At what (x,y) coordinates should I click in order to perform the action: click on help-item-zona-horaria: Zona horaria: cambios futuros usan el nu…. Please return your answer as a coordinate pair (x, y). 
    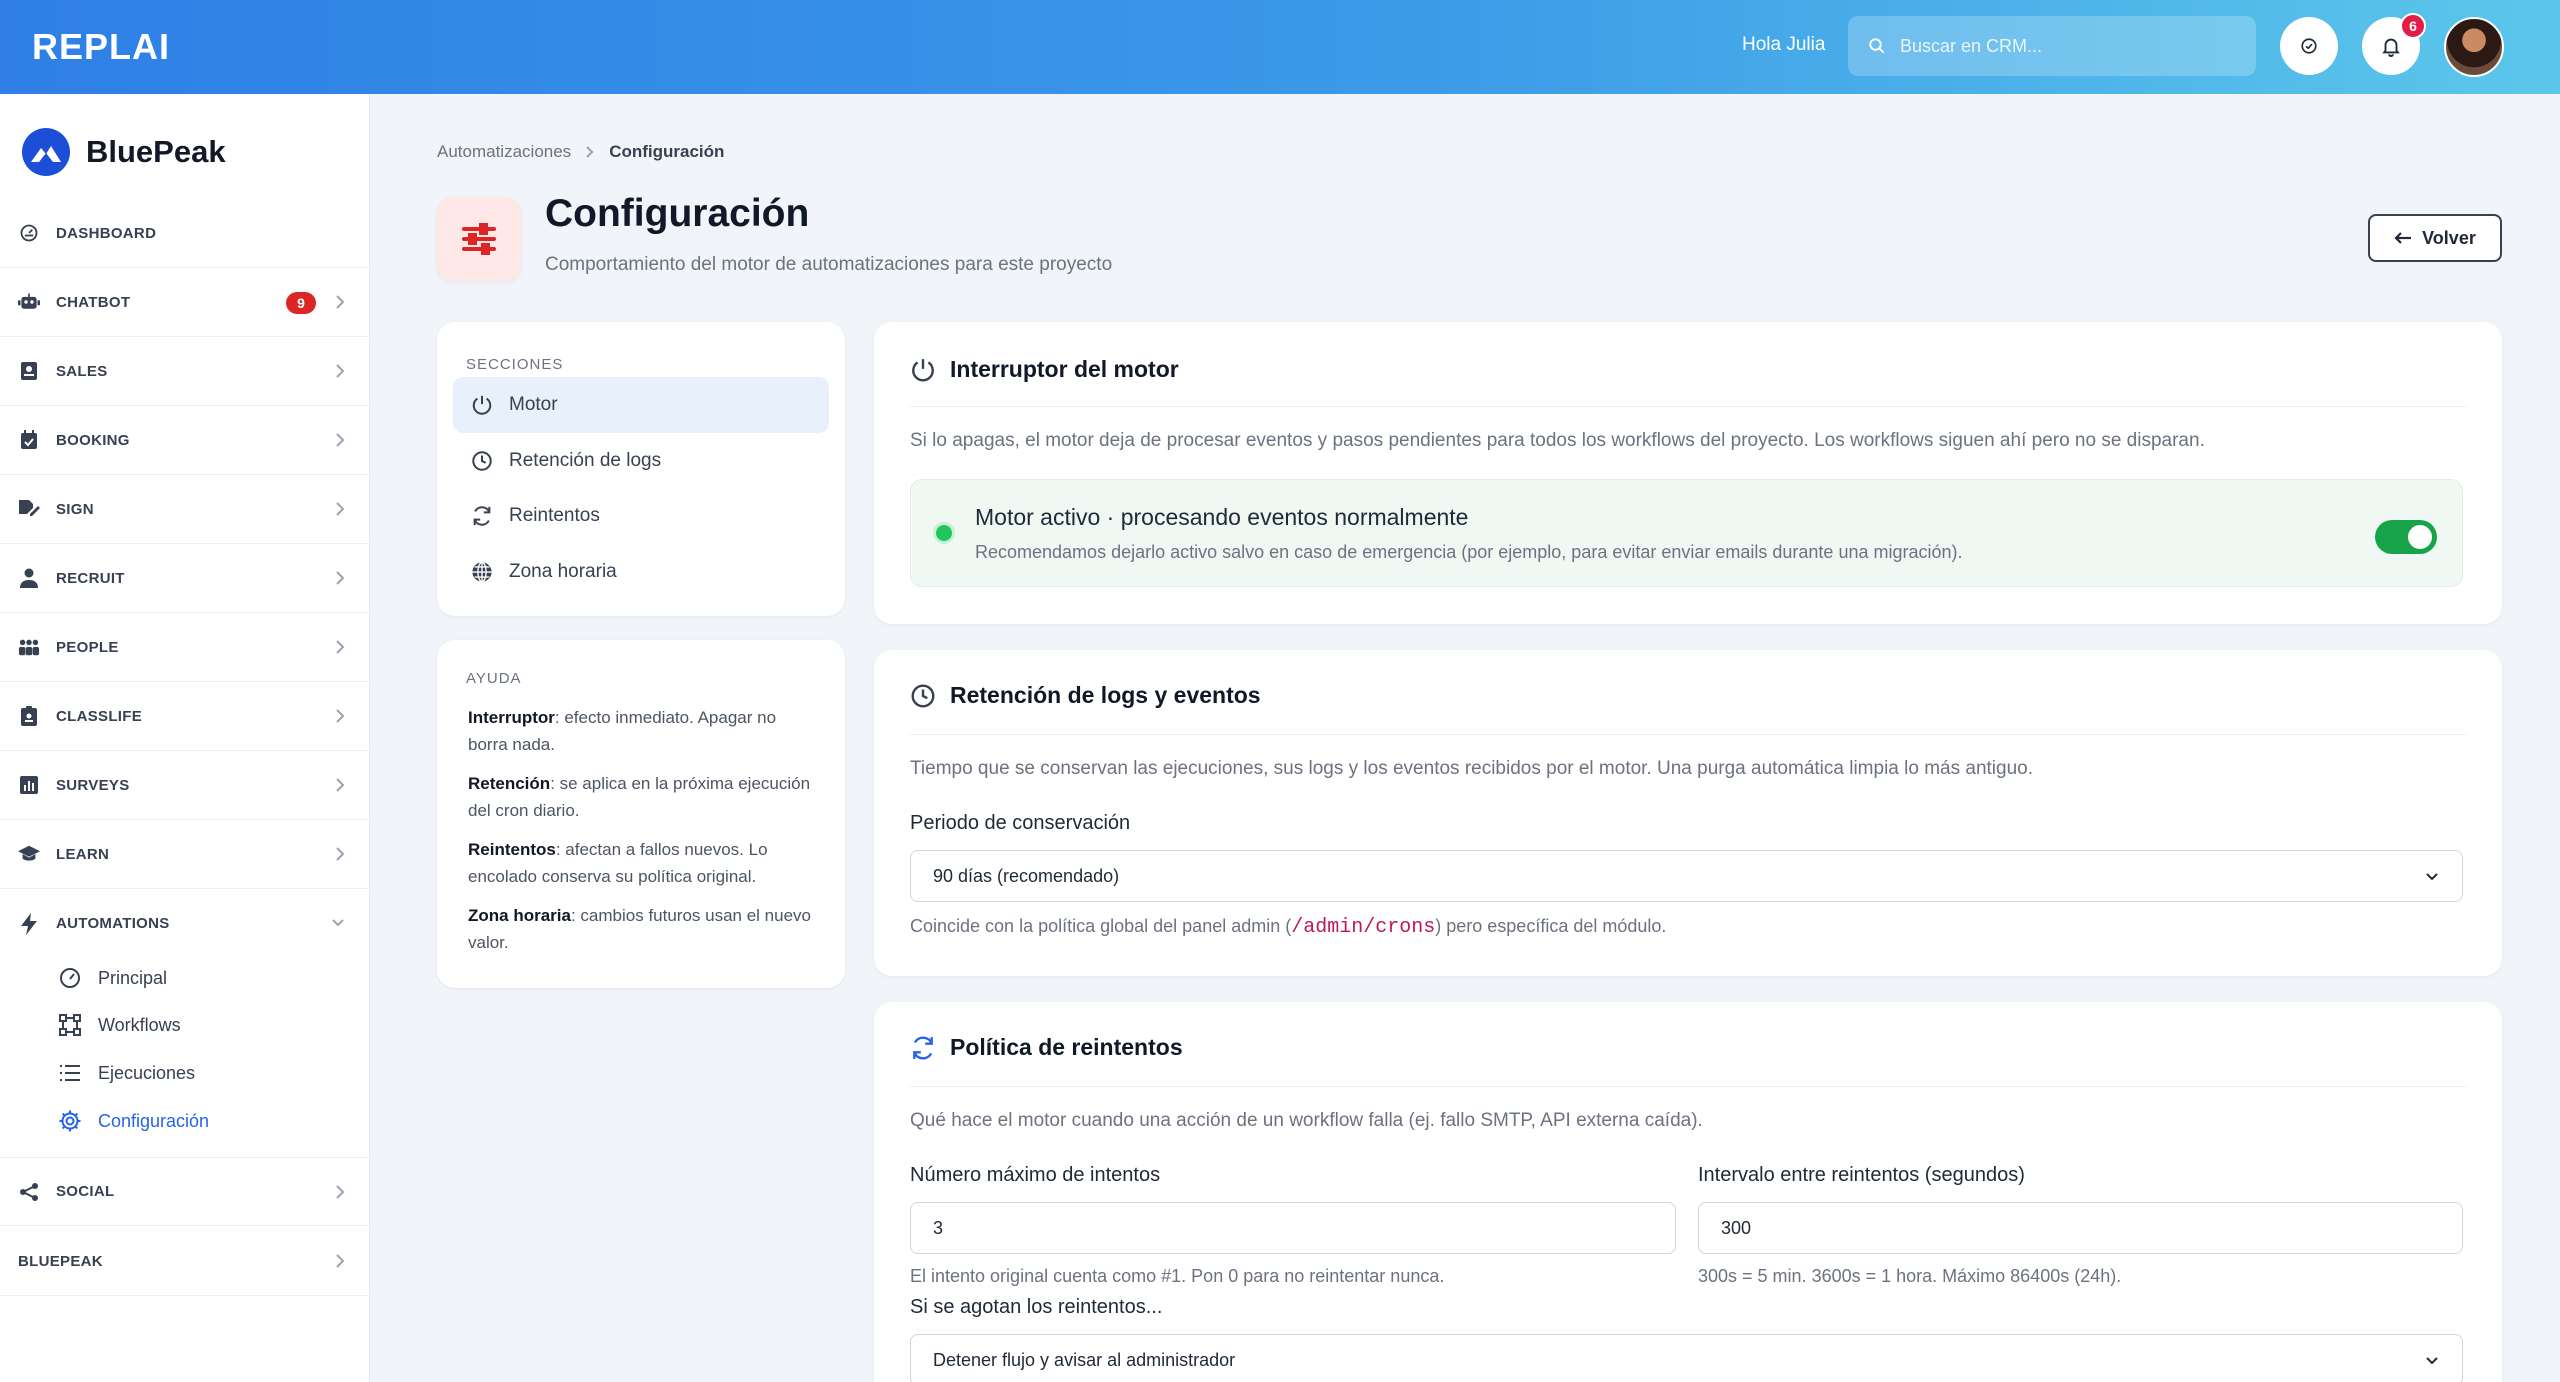
    Looking at the image, I should click on (639, 929).